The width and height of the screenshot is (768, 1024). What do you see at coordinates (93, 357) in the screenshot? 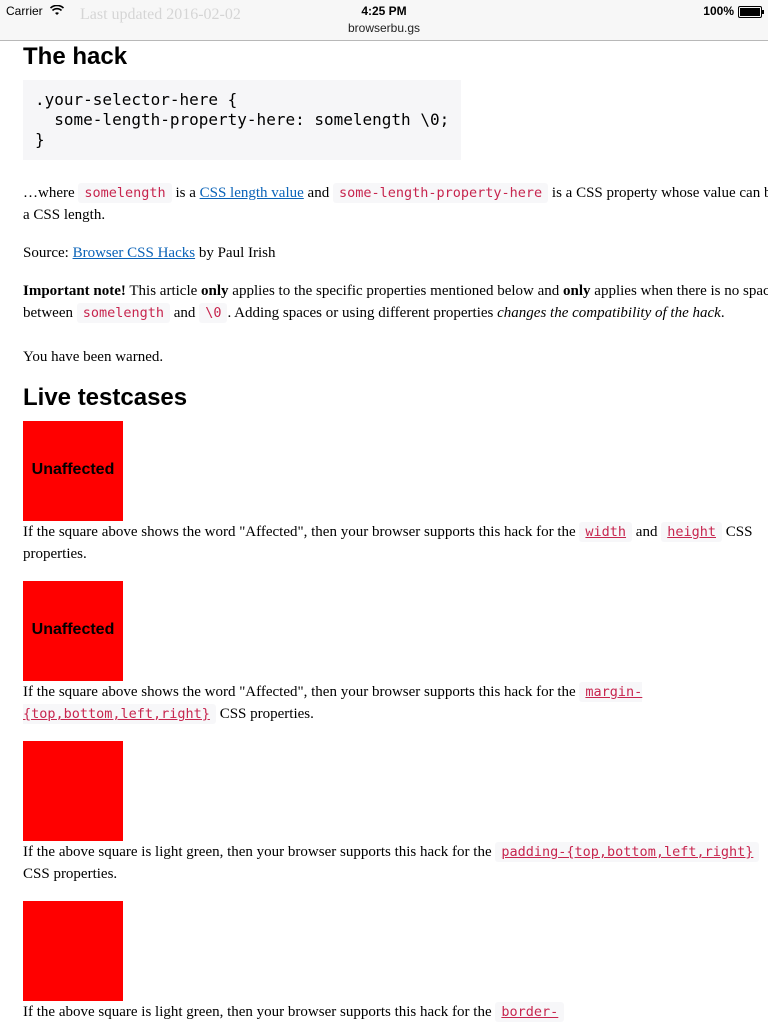
I see `warned-paragraph: You have been warned.` at bounding box center [93, 357].